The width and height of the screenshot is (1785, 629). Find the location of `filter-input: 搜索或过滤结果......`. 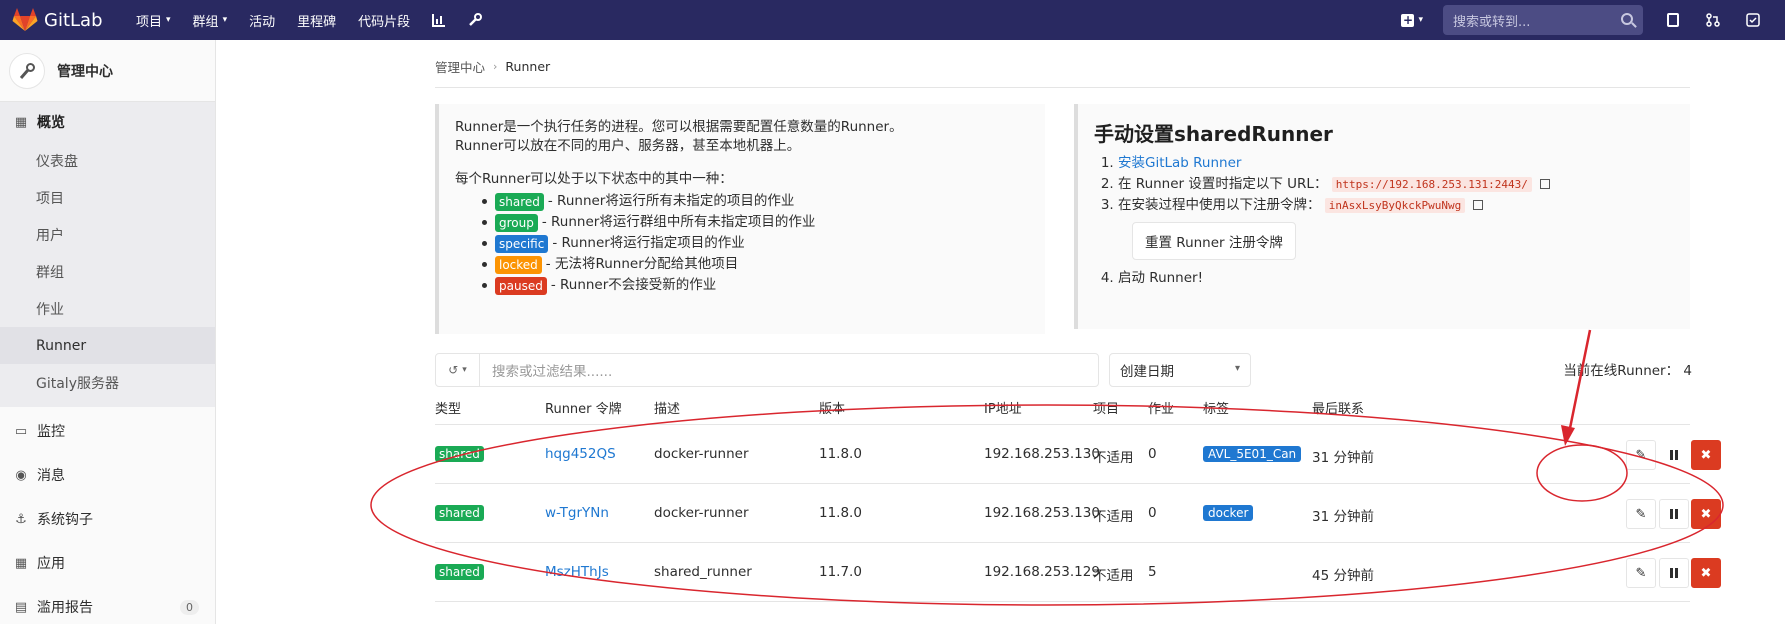

filter-input: 搜索或过滤结果...... is located at coordinates (546, 370).